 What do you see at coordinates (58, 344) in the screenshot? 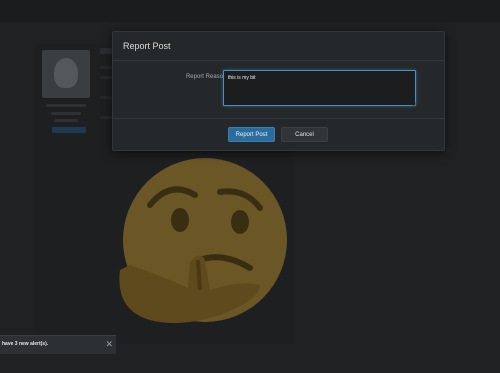
I see `alert-notification: have 3 new alert(s). ✕` at bounding box center [58, 344].